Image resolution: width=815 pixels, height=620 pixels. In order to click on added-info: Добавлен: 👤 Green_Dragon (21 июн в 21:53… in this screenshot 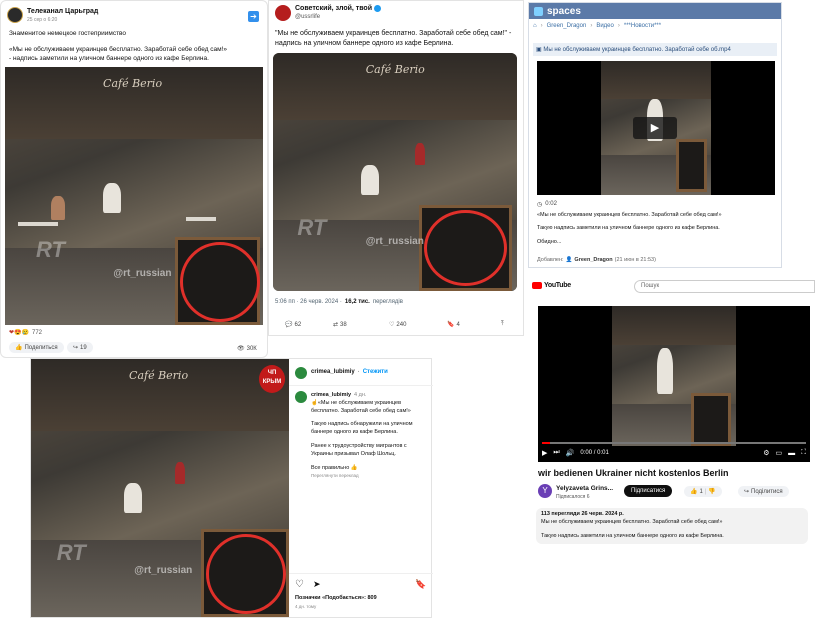, I will do `click(596, 260)`.